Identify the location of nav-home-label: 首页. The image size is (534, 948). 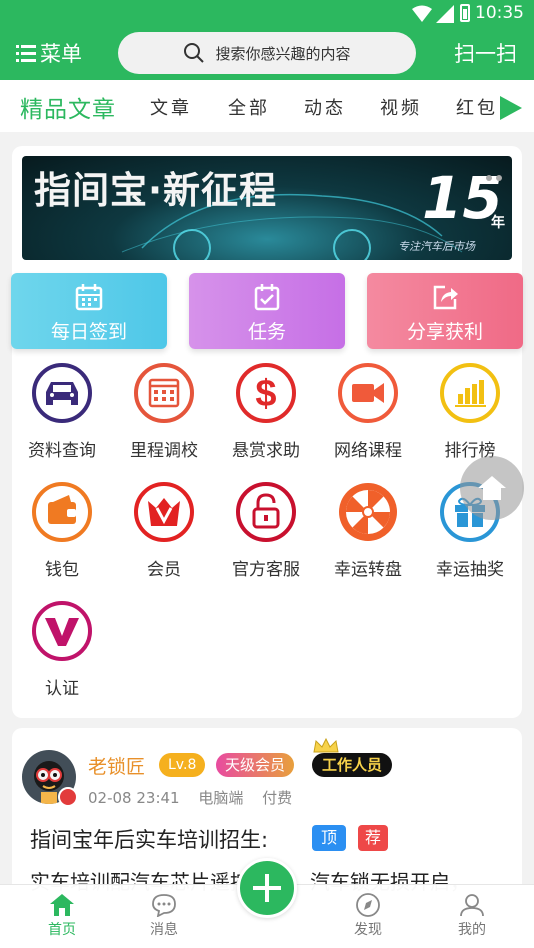
(62, 930).